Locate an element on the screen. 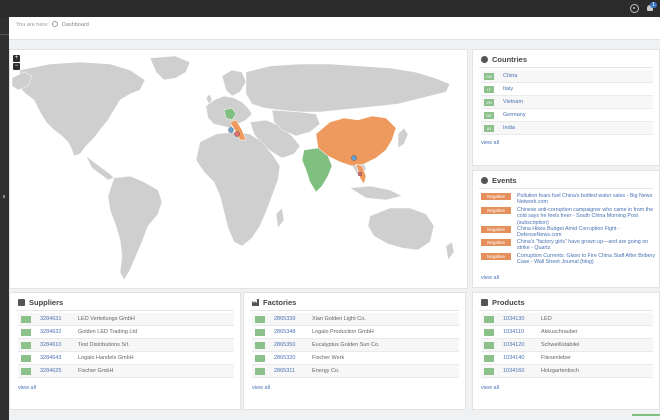 This screenshot has height=420, width=660. flag-icon: CN is located at coordinates (489, 76).